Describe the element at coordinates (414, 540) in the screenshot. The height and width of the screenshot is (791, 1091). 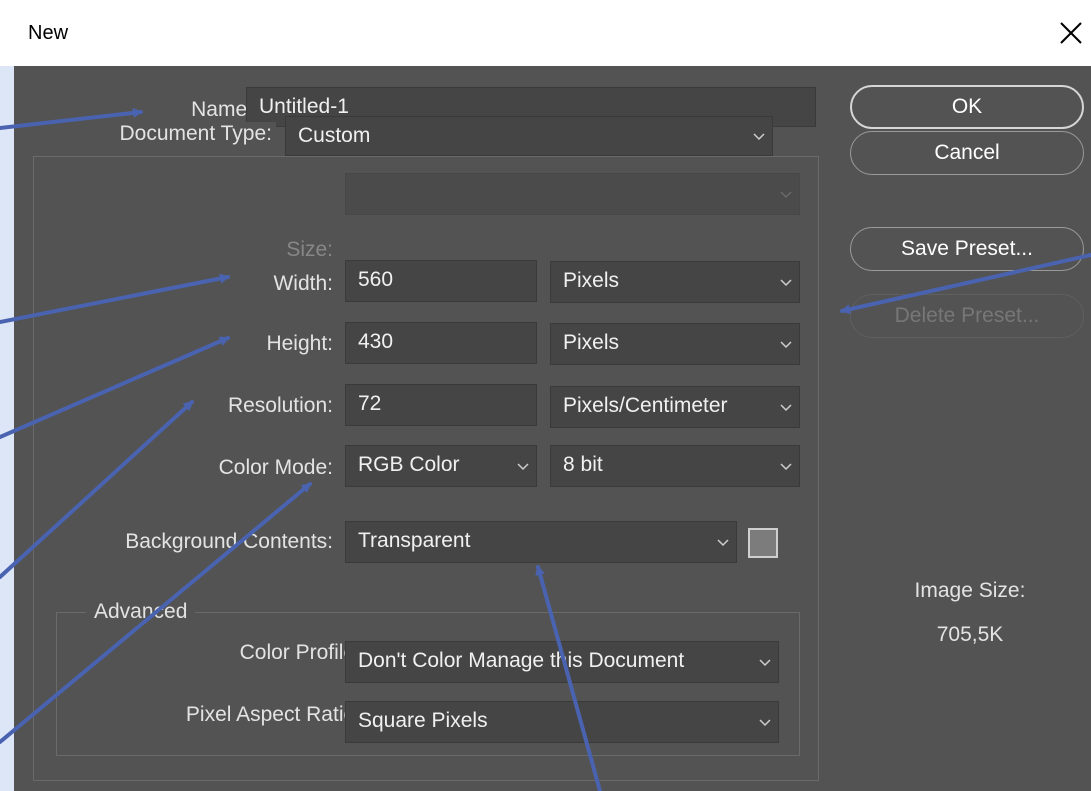
I see `background-contents-value: Transparent` at that location.